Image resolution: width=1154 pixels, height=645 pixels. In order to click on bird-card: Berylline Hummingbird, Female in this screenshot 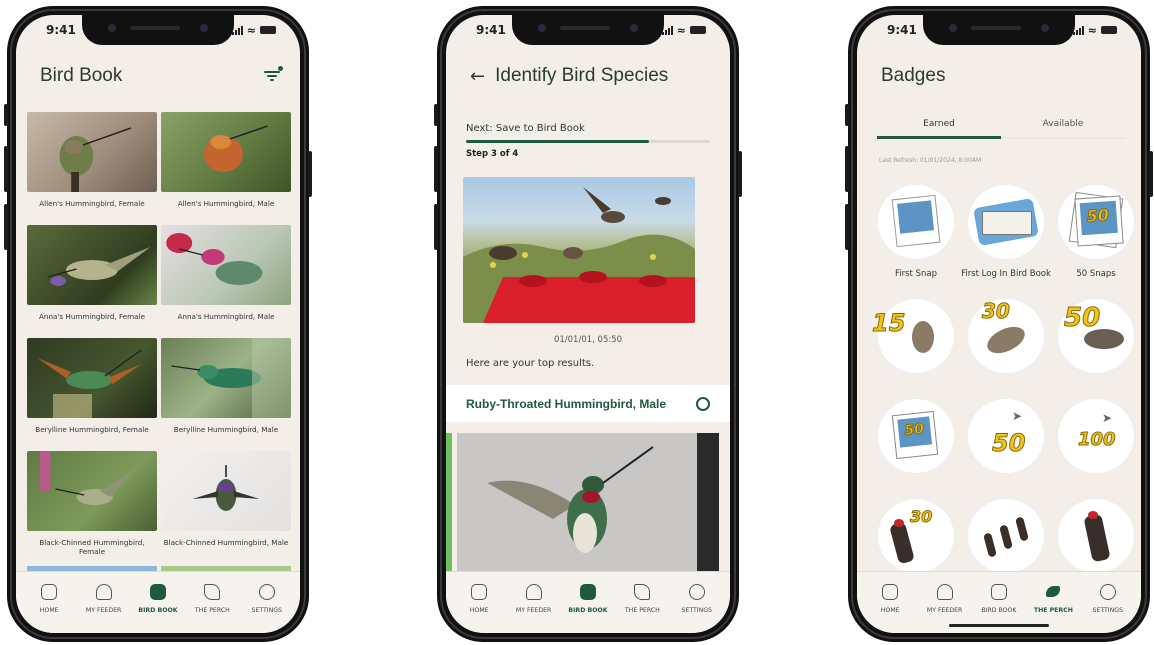, I will do `click(92, 394)`.